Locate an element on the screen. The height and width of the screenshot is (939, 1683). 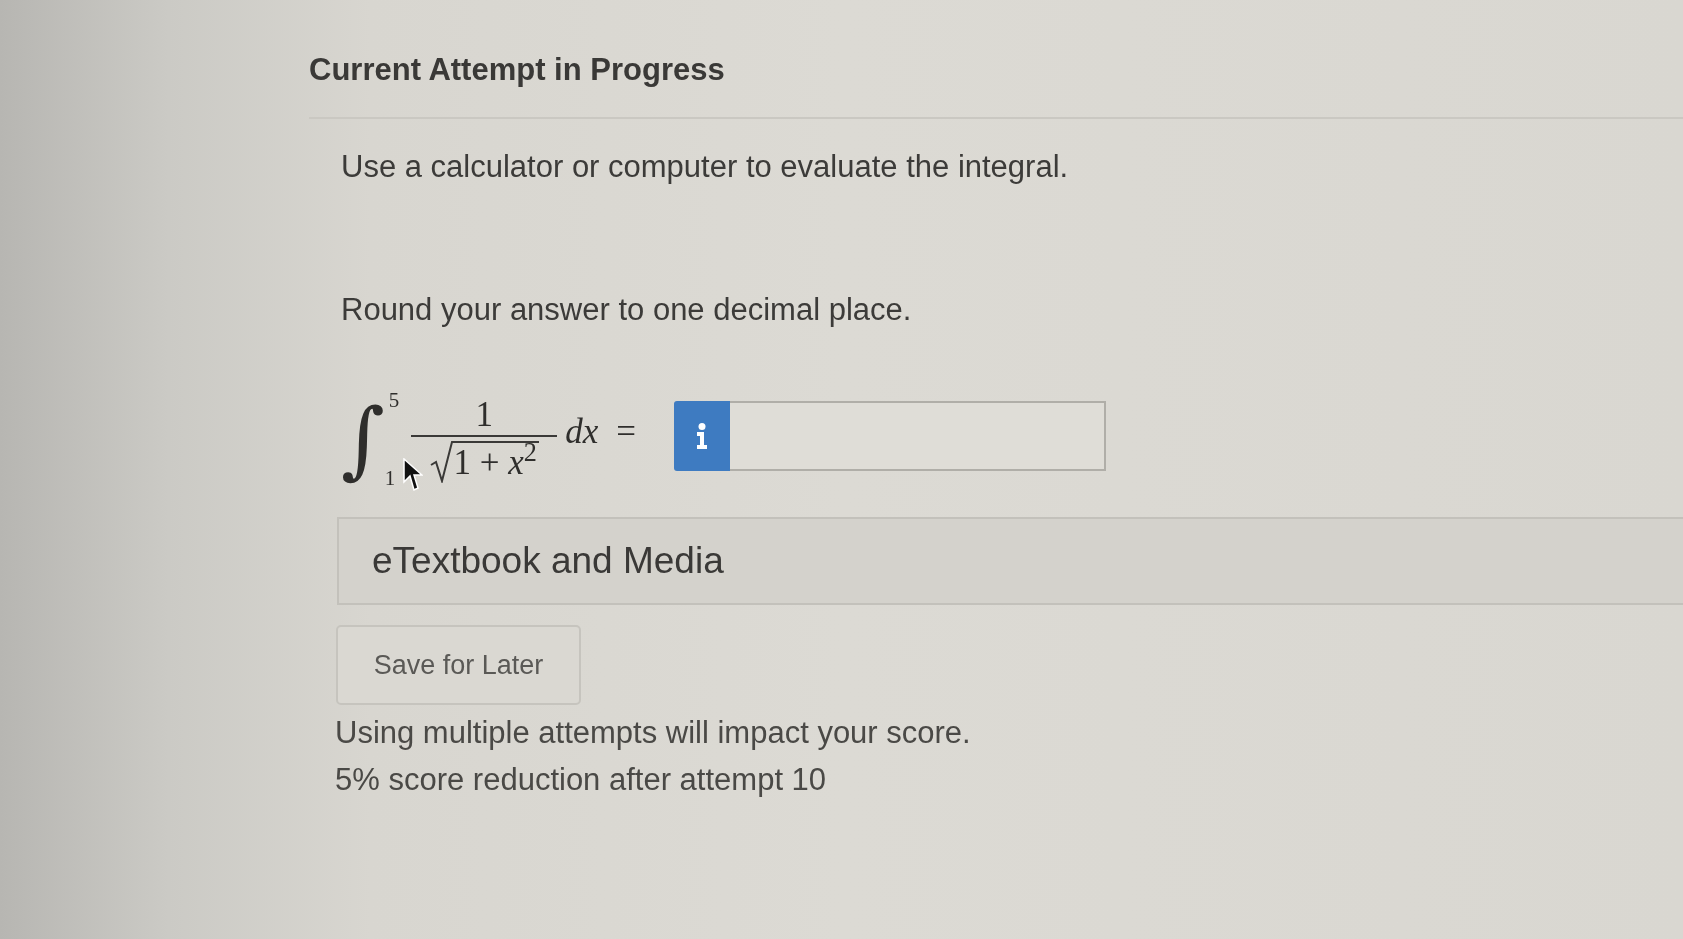
instruction-text: Use a calculator or computer to evaluate the integral. is located at coordinates (705, 167).